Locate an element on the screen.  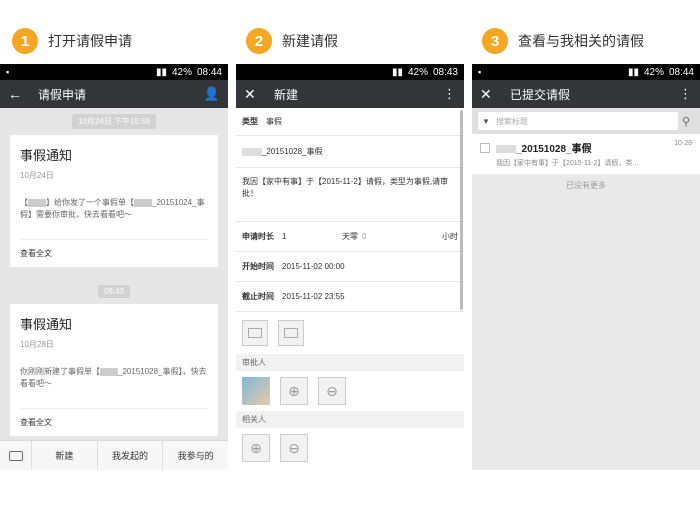
search-icon: ⚲ is located at coordinates (686, 121).